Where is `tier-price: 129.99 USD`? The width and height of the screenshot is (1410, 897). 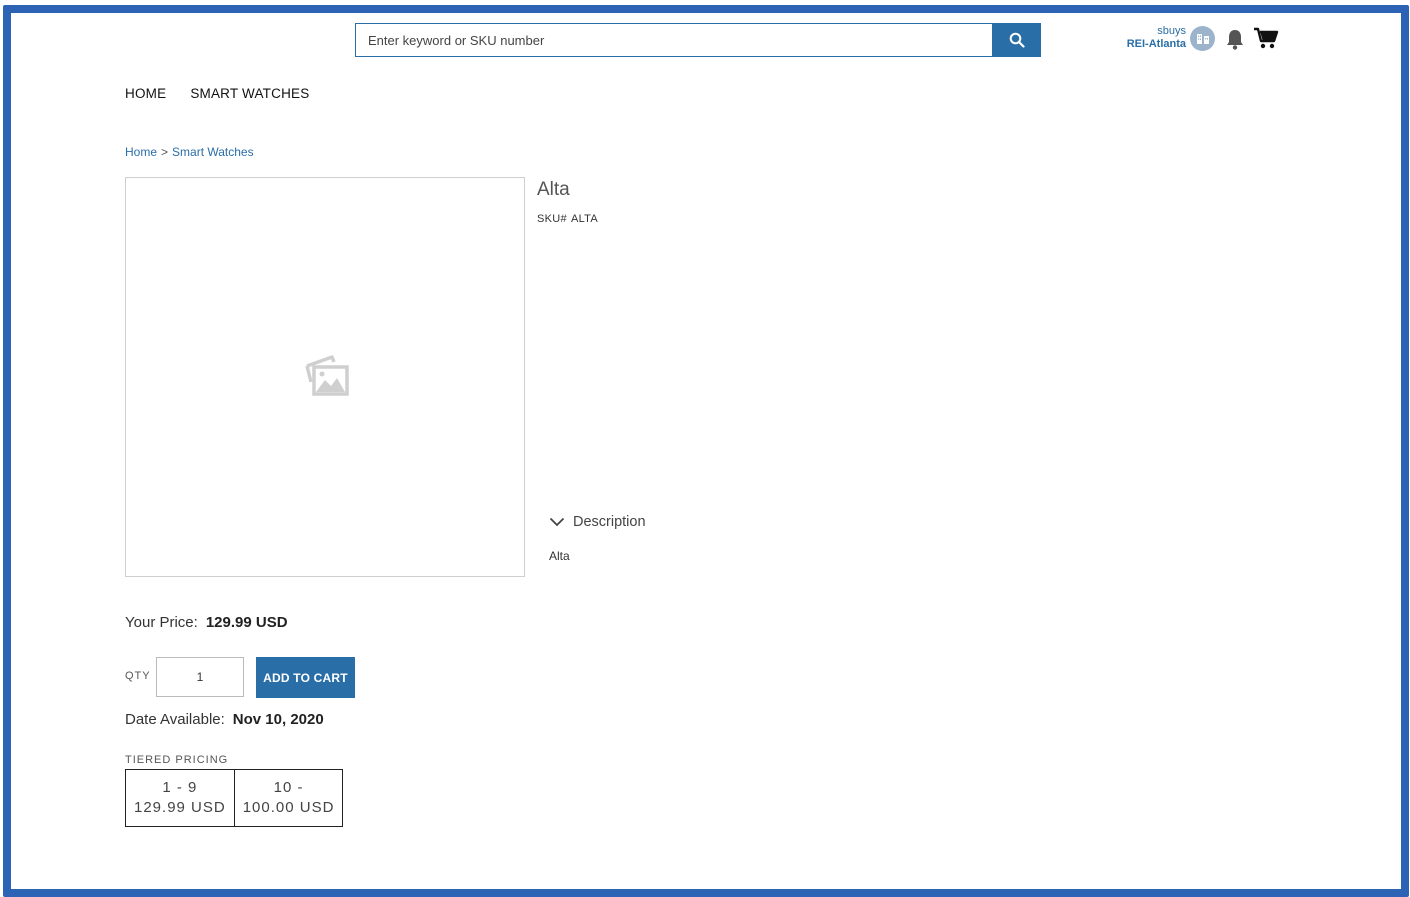
tier-price: 129.99 USD is located at coordinates (180, 807).